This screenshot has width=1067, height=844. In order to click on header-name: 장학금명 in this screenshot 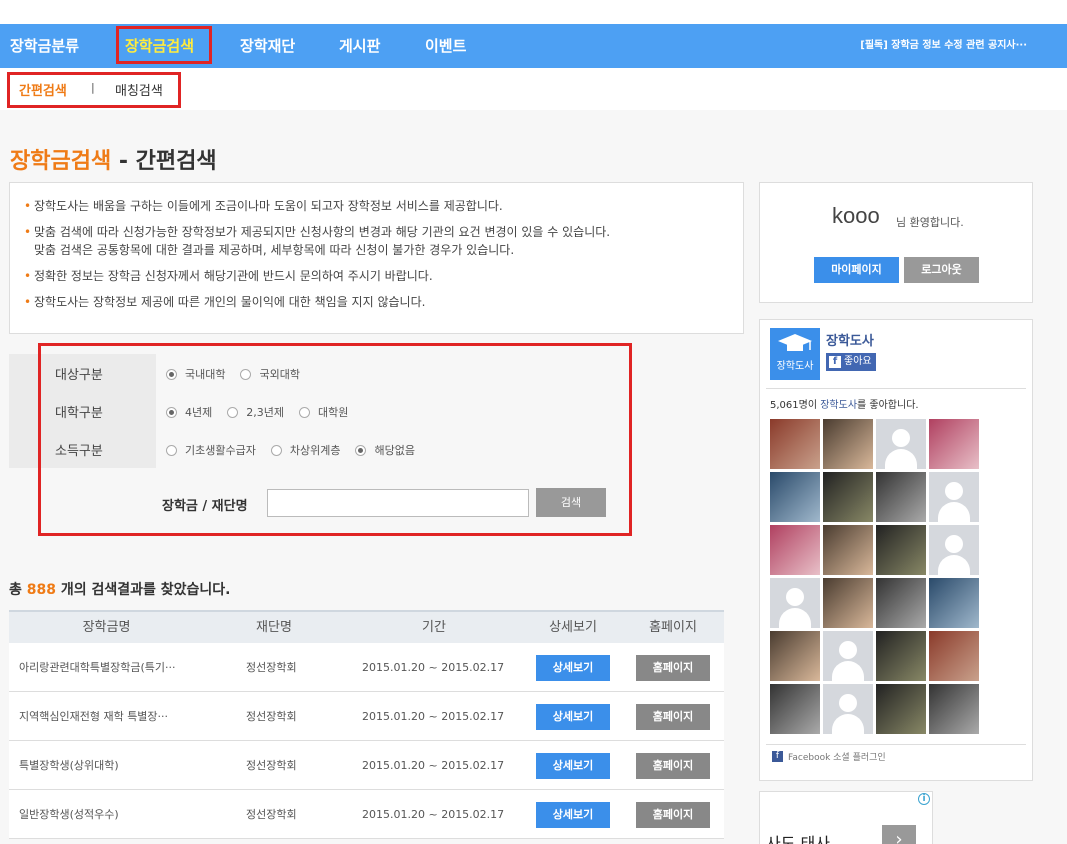, I will do `click(106, 627)`.